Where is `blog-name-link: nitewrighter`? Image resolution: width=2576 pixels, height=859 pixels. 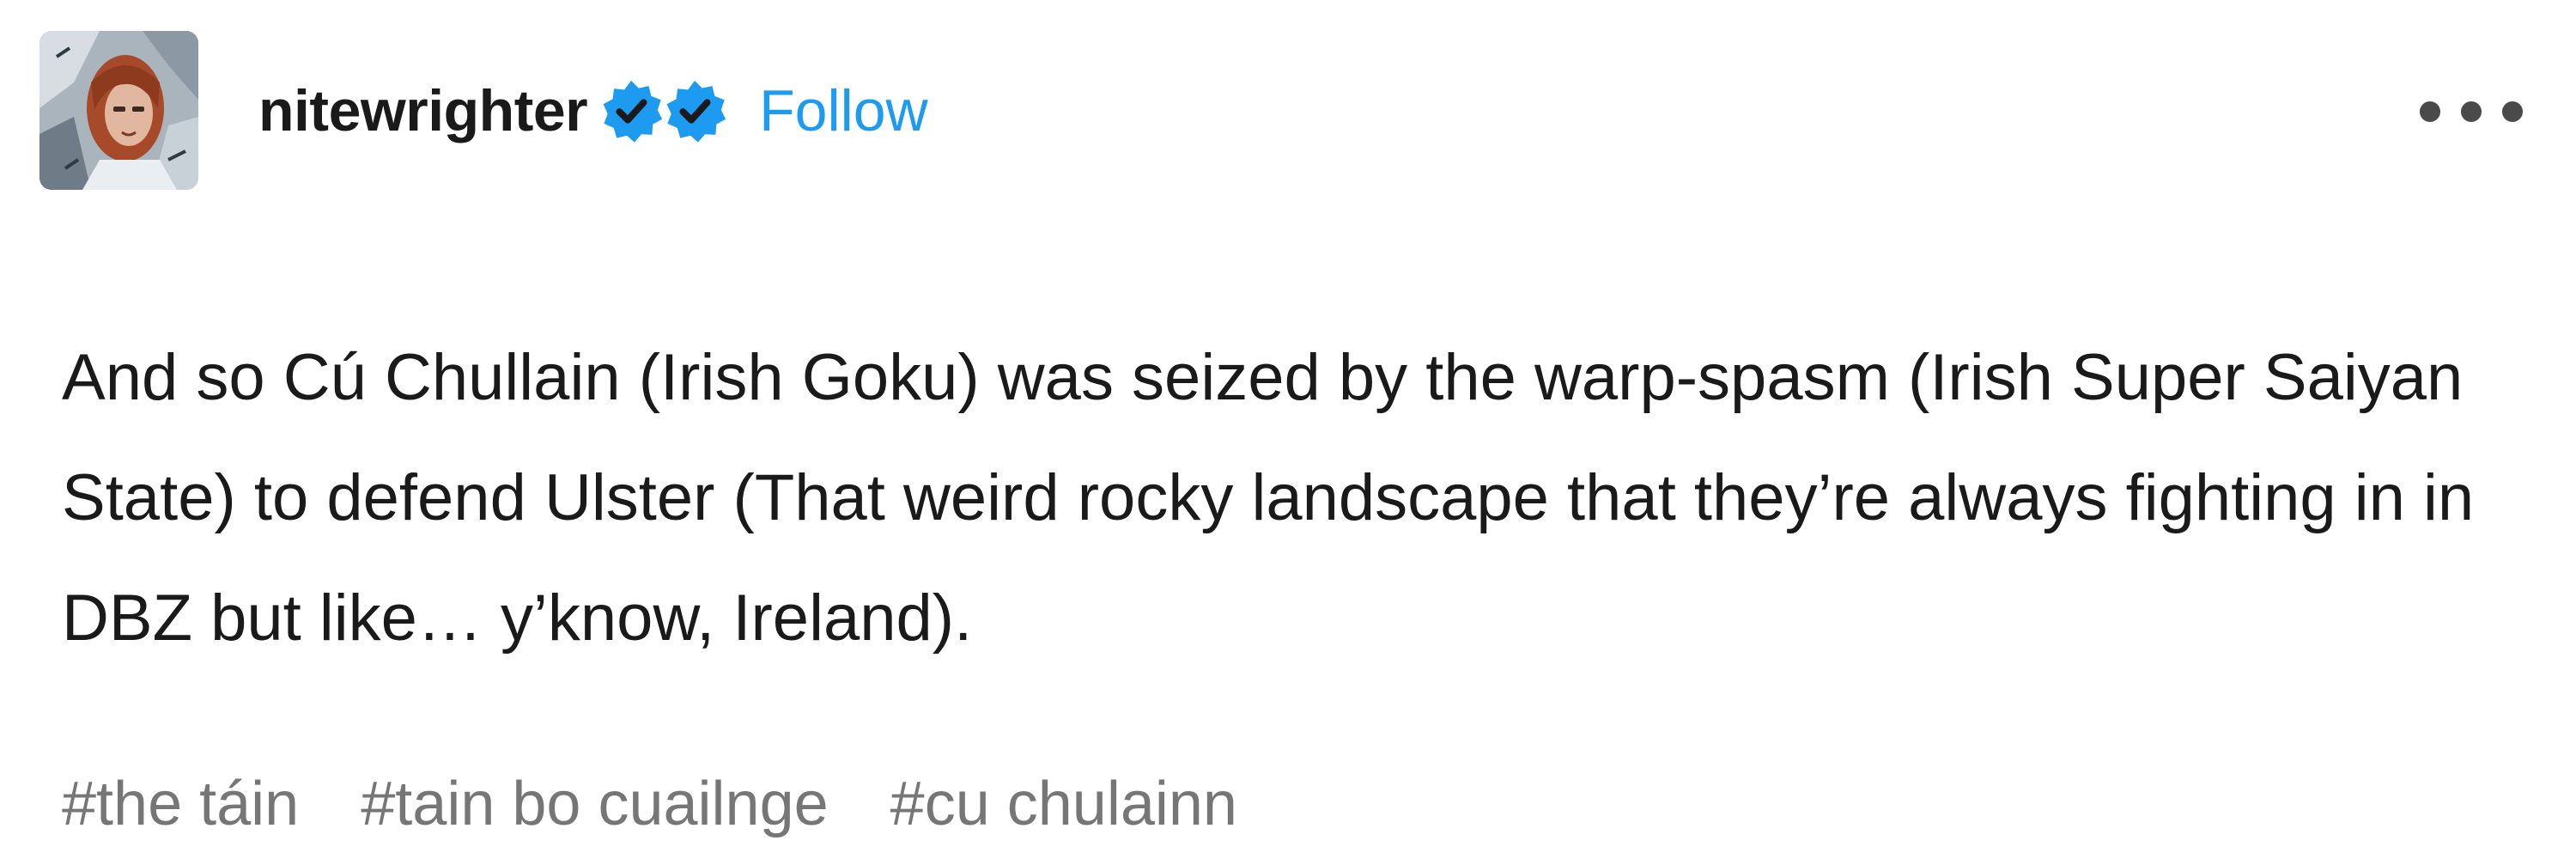 blog-name-link: nitewrighter is located at coordinates (423, 110).